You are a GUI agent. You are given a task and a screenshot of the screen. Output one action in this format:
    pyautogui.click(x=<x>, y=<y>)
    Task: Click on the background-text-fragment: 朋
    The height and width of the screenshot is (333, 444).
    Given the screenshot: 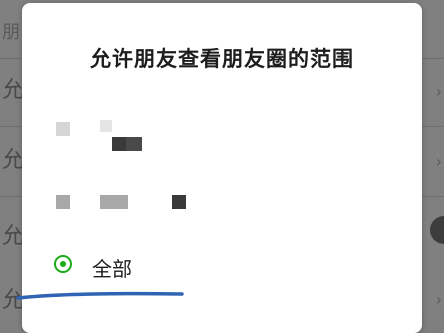 What is the action you would take?
    pyautogui.click(x=11, y=32)
    